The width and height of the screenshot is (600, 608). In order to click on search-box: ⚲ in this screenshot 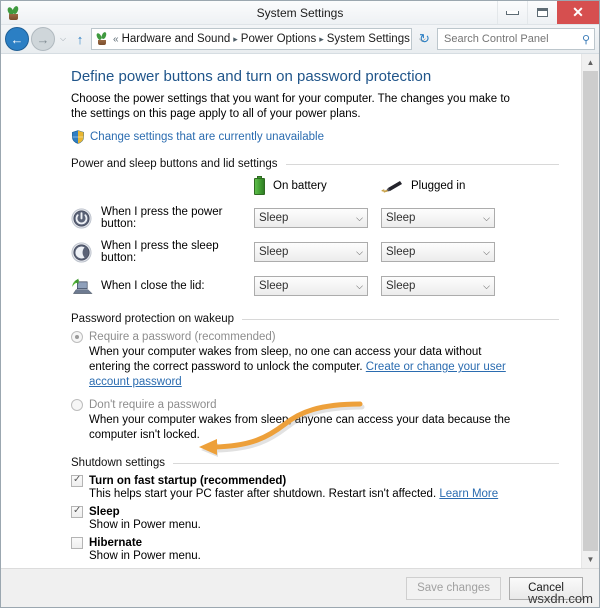, I will do `click(516, 39)`.